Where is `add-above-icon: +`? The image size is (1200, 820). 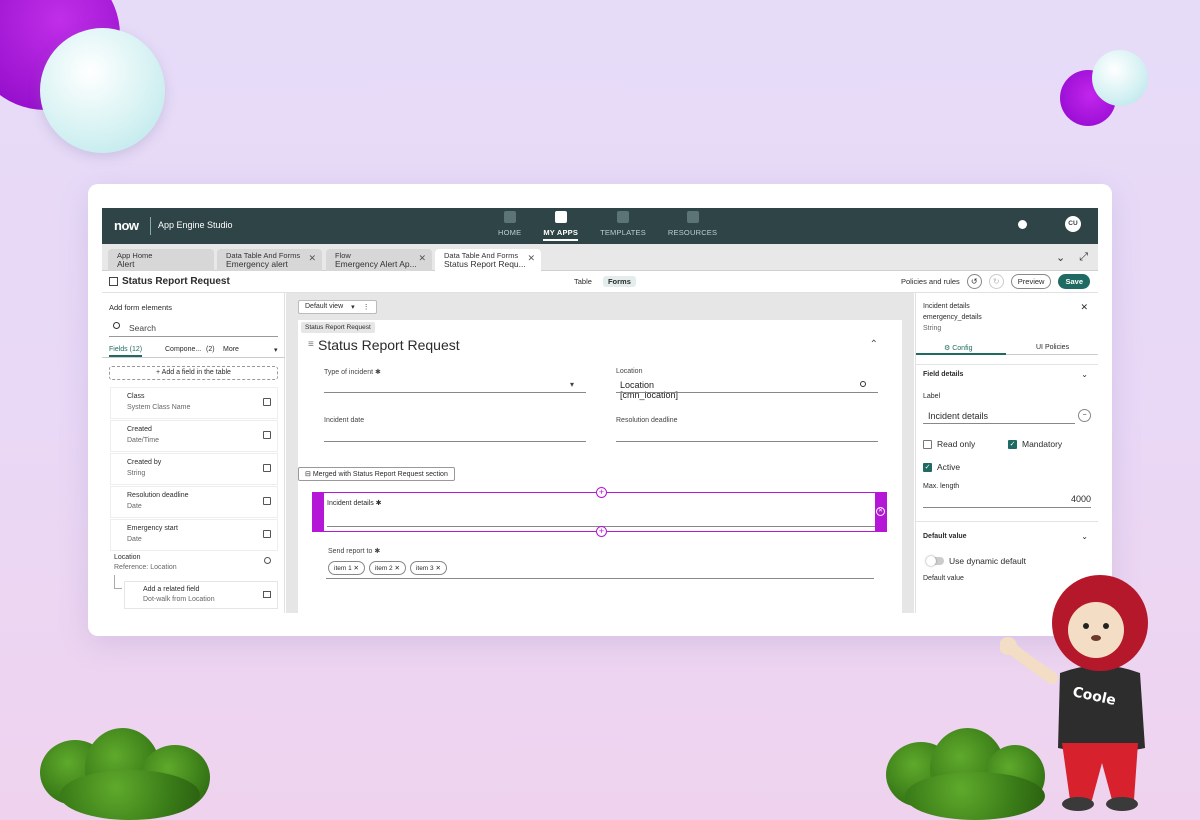
add-above-icon: + is located at coordinates (601, 492).